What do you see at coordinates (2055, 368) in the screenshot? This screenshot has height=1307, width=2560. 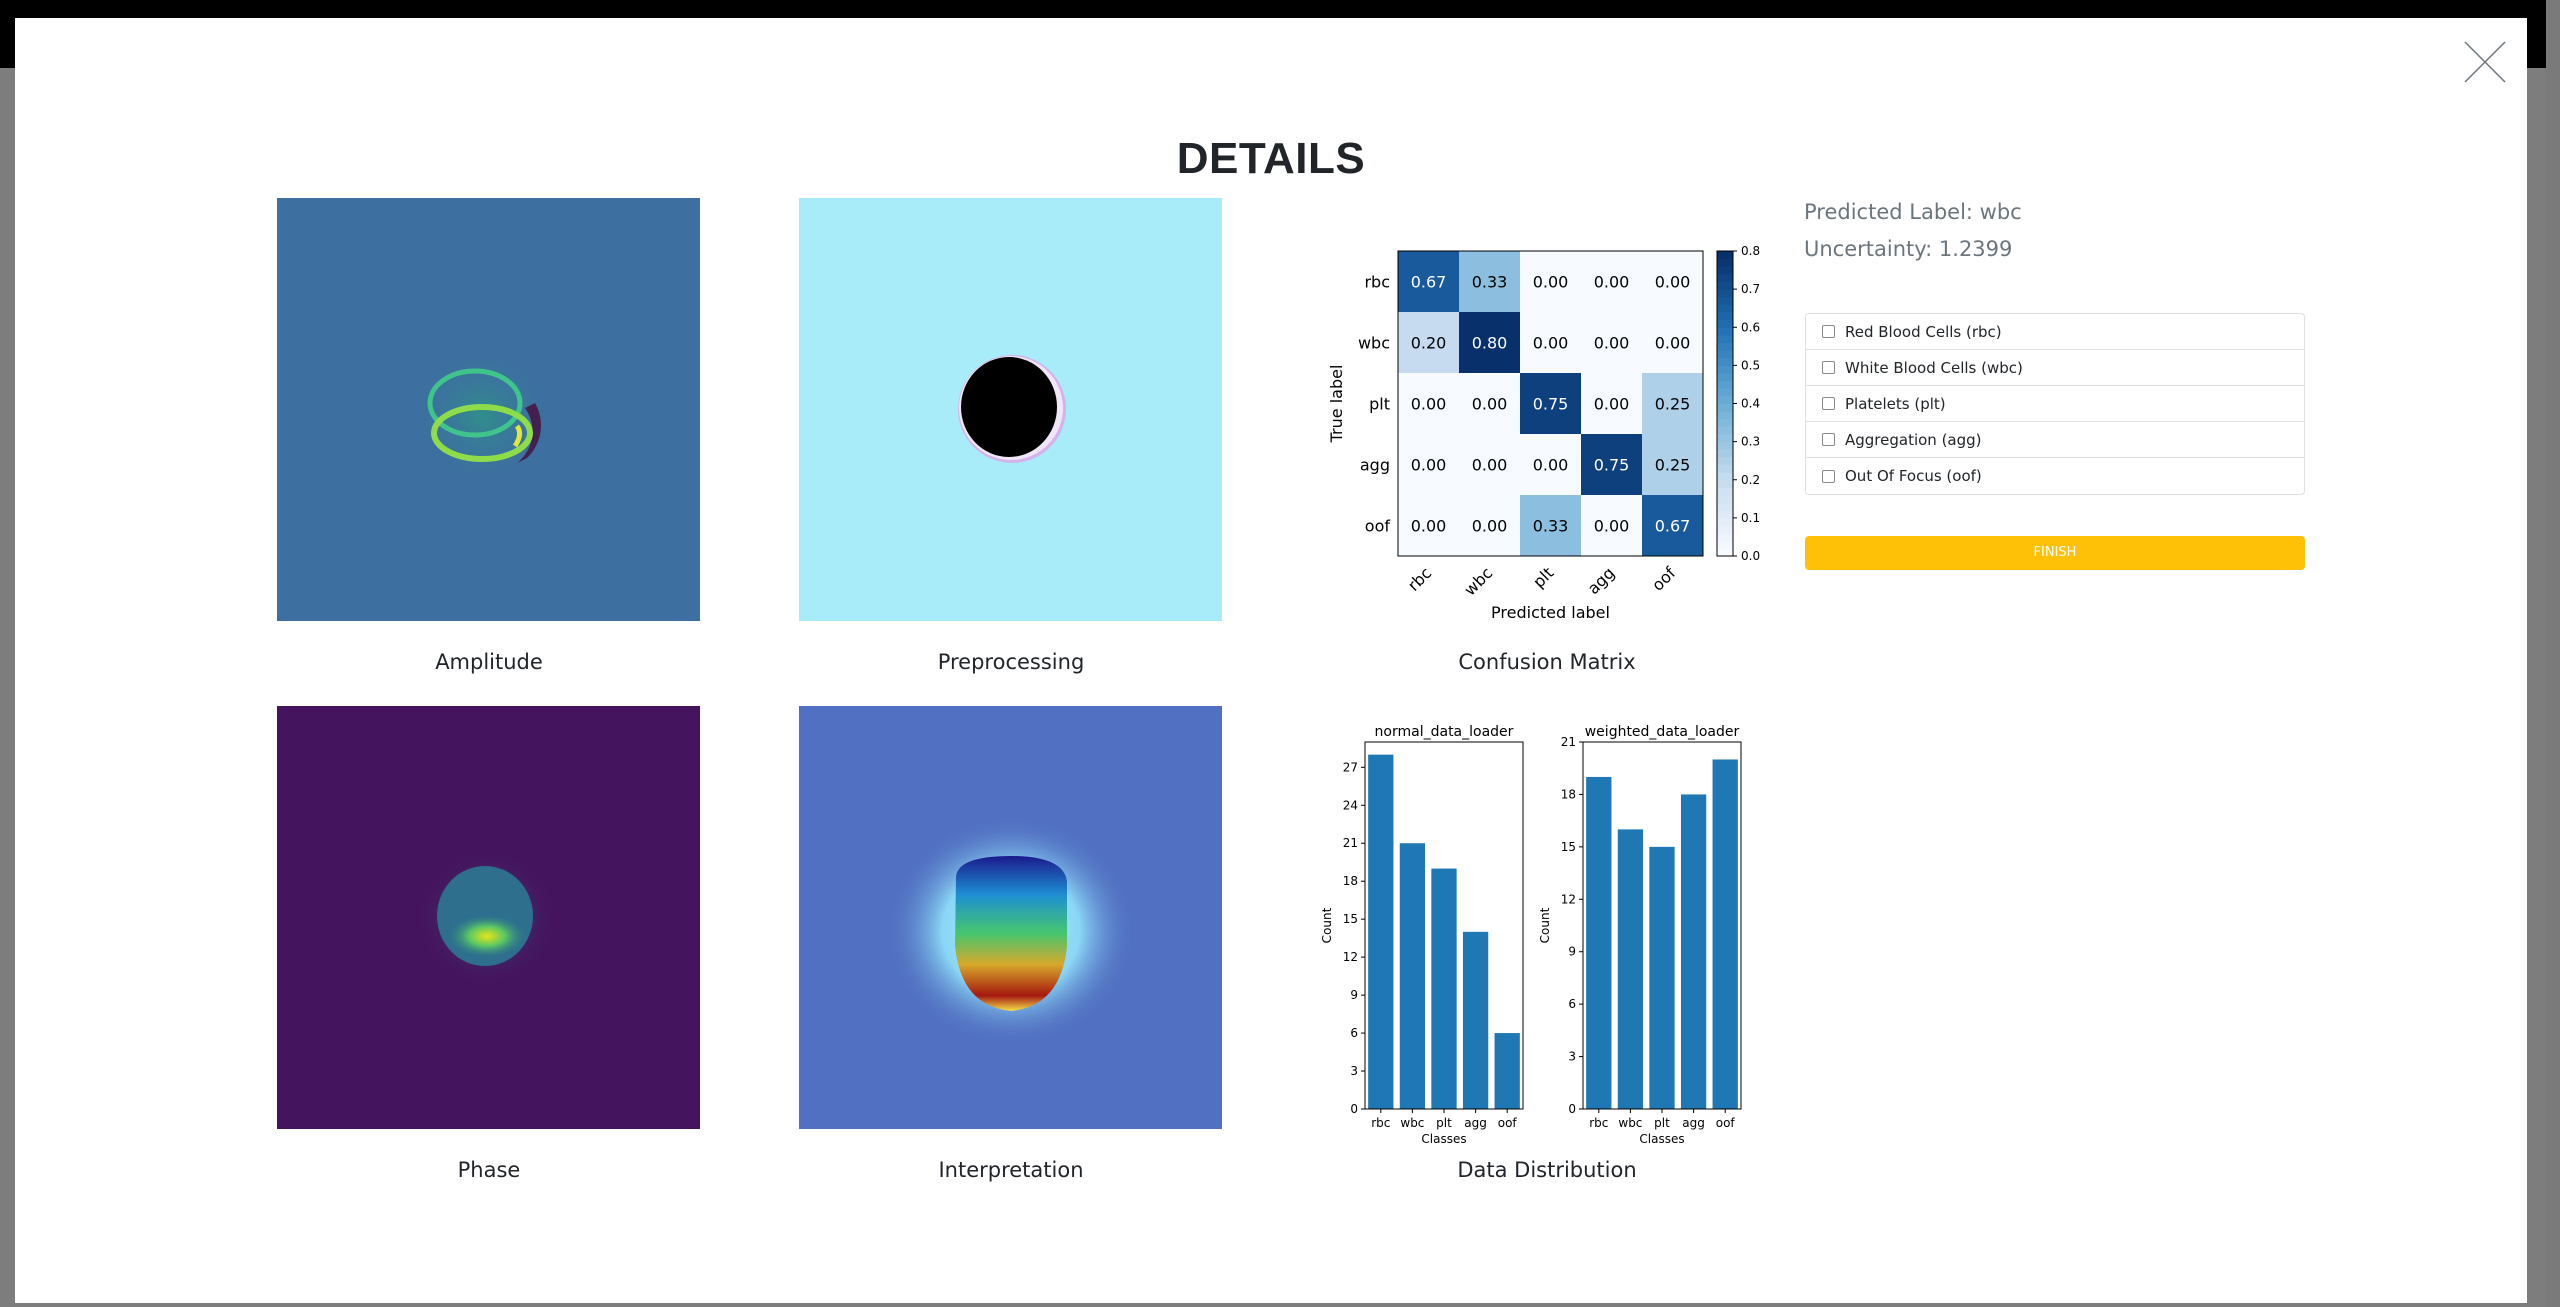 I see `class-option-wbc: White Blood Cells (wbc)` at bounding box center [2055, 368].